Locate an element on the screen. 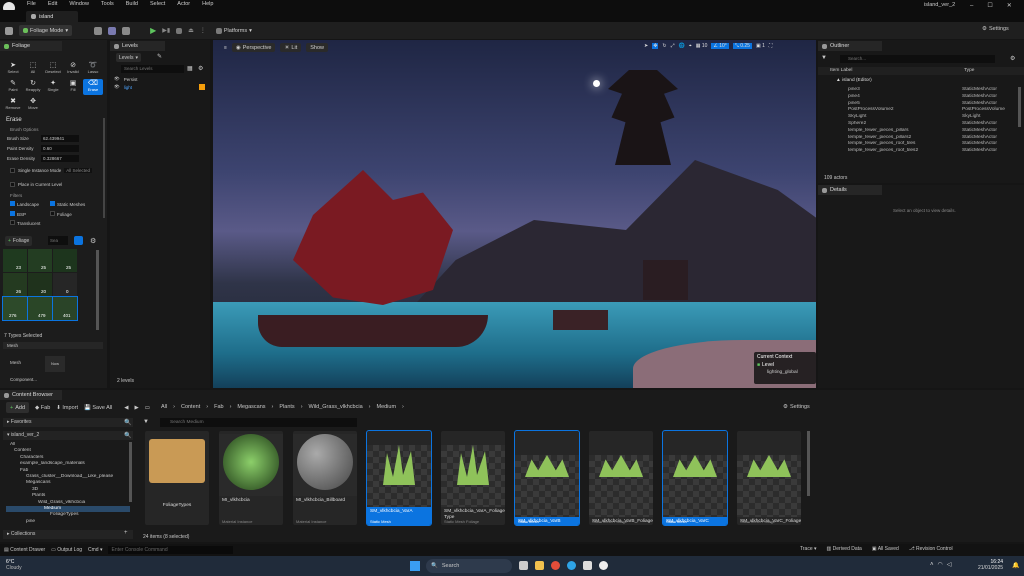 This screenshot has width=1024, height=576. asset-tile: MI_vlkhcbcia Material Instance is located at coordinates (251, 478).